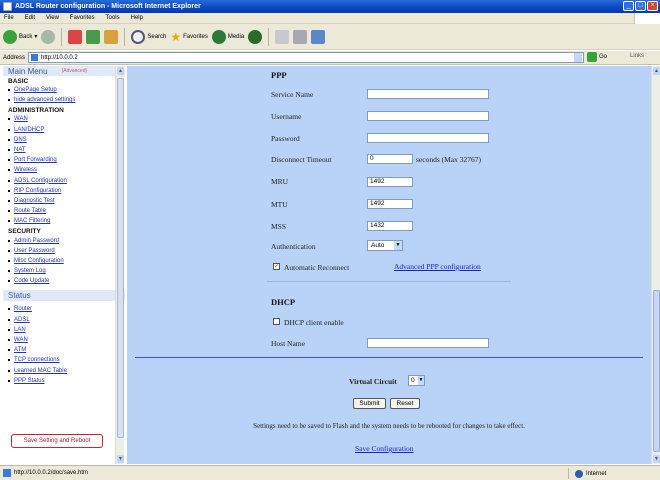 Image resolution: width=660 pixels, height=480 pixels. Describe the element at coordinates (597, 57) in the screenshot. I see `go-button: Go` at that location.